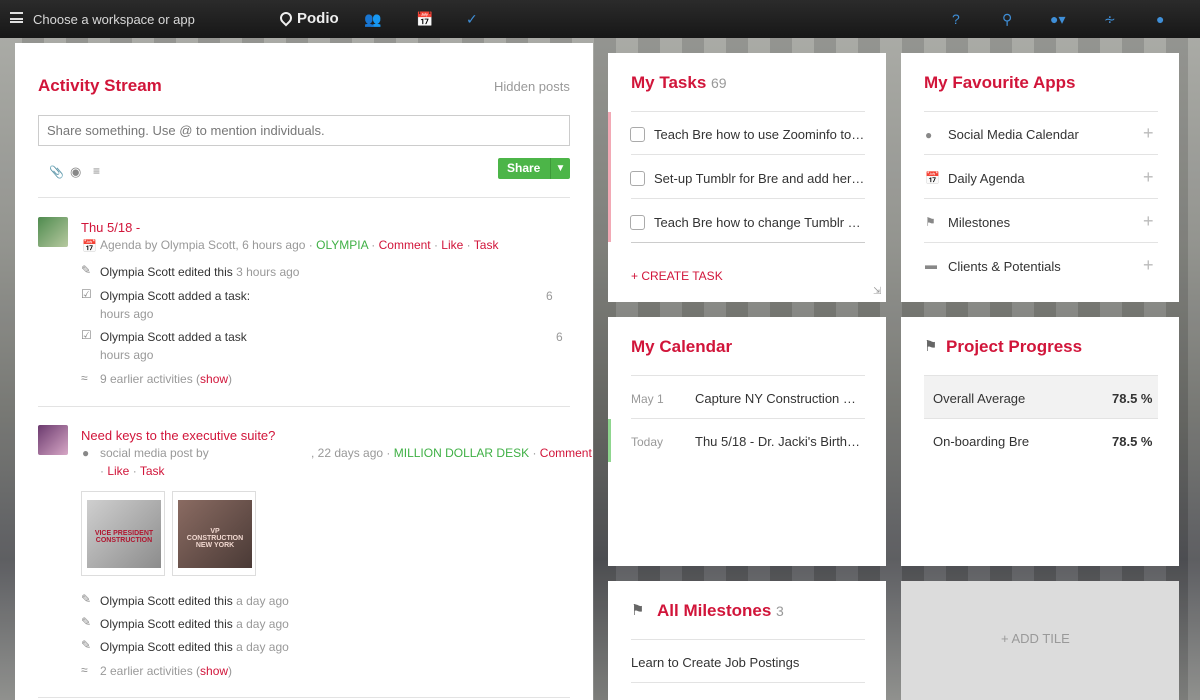 This screenshot has width=1200, height=700. What do you see at coordinates (979, 398) in the screenshot?
I see `progress-label: Overall Average` at bounding box center [979, 398].